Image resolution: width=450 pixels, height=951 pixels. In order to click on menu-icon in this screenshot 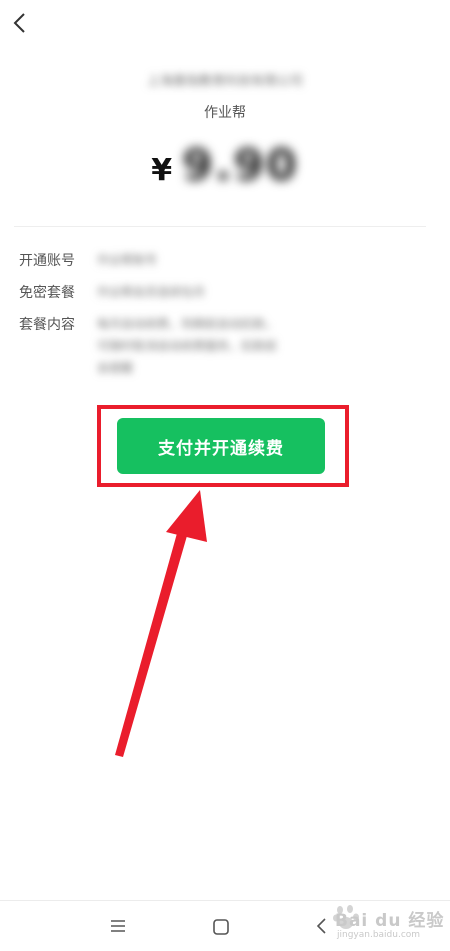, I will do `click(118, 926)`.